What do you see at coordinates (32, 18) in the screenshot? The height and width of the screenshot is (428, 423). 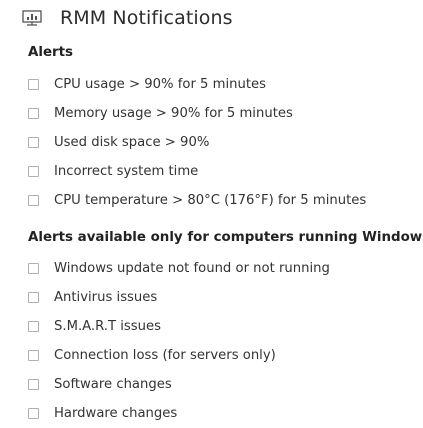 I see `monitor-chart-icon` at bounding box center [32, 18].